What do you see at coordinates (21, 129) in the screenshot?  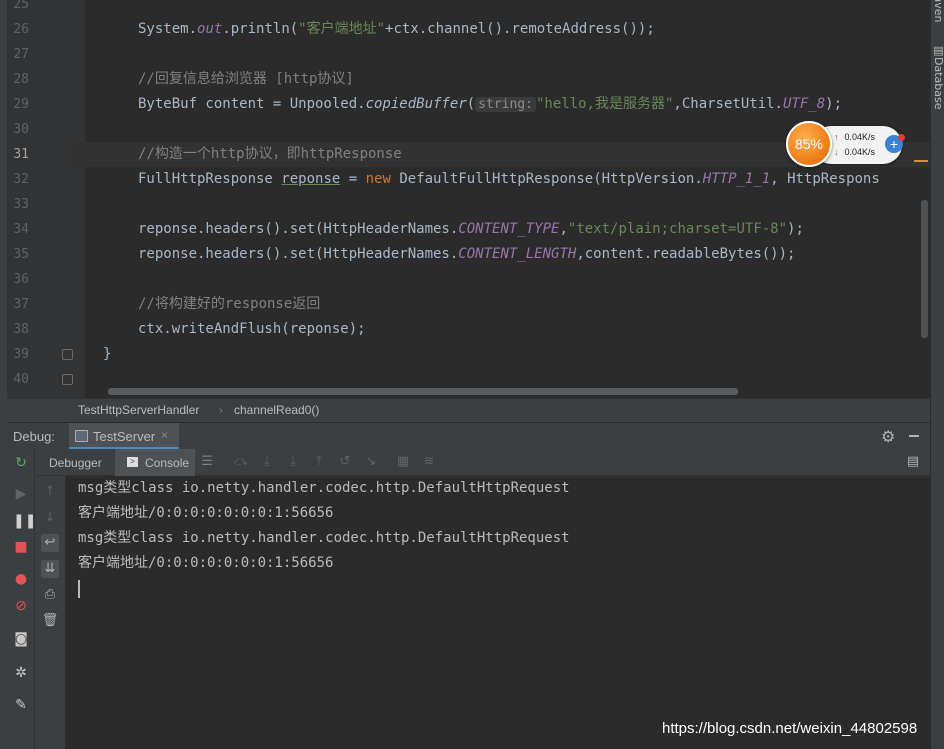 I see `line-number: 30` at bounding box center [21, 129].